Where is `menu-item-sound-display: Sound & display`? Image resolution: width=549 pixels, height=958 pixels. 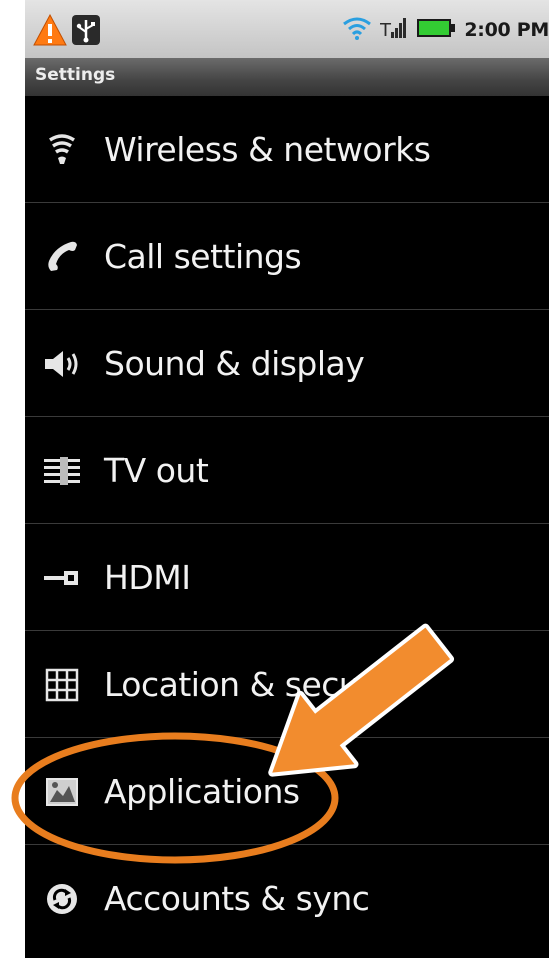
menu-item-sound-display: Sound & display is located at coordinates (287, 363).